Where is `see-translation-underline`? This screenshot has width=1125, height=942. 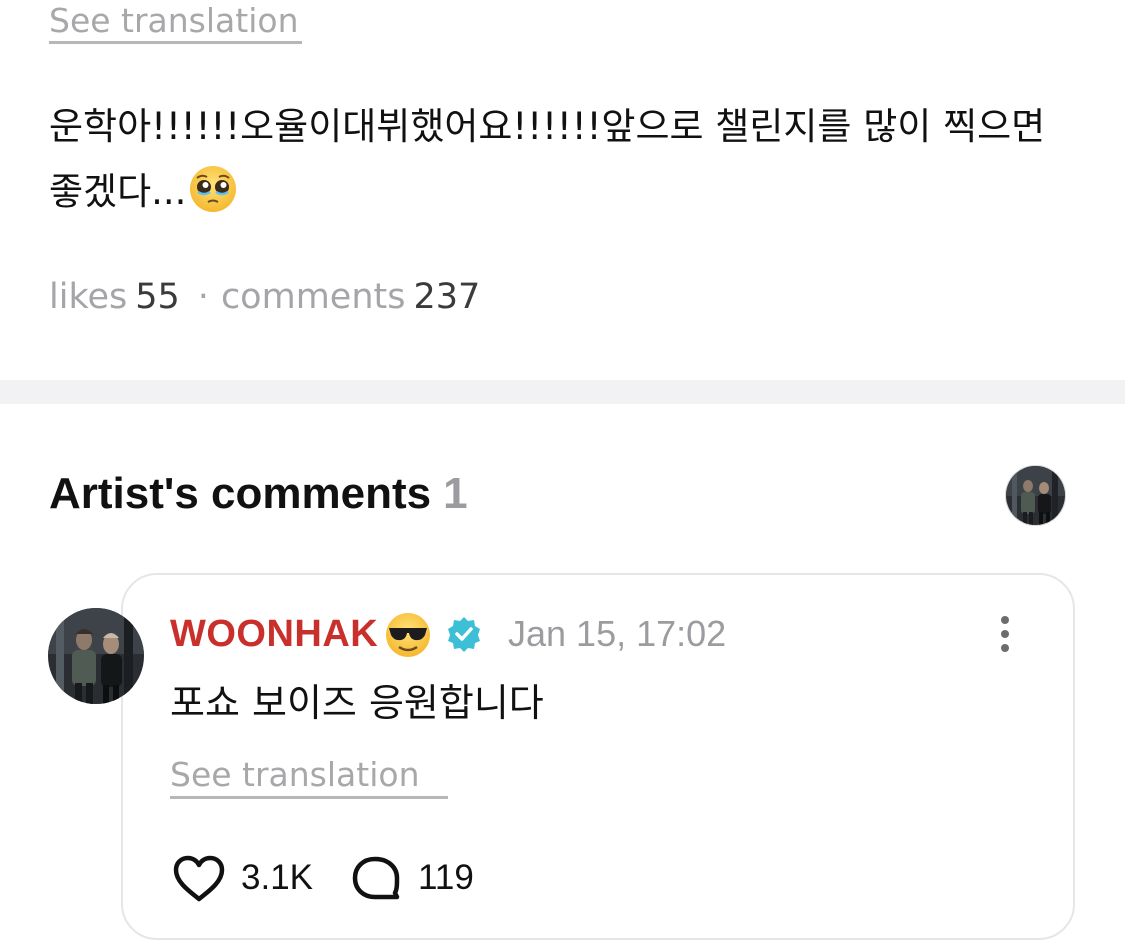
see-translation-underline is located at coordinates (175, 42).